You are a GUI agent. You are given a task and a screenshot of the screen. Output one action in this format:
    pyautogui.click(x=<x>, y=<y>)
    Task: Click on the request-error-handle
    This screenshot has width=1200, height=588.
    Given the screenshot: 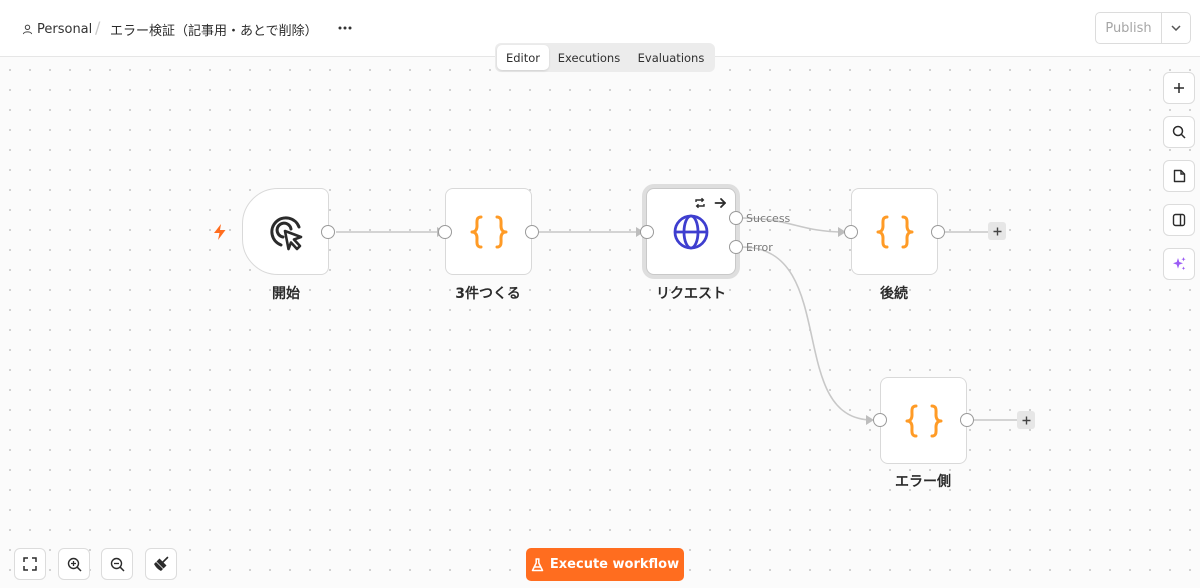 What is the action you would take?
    pyautogui.click(x=736, y=247)
    